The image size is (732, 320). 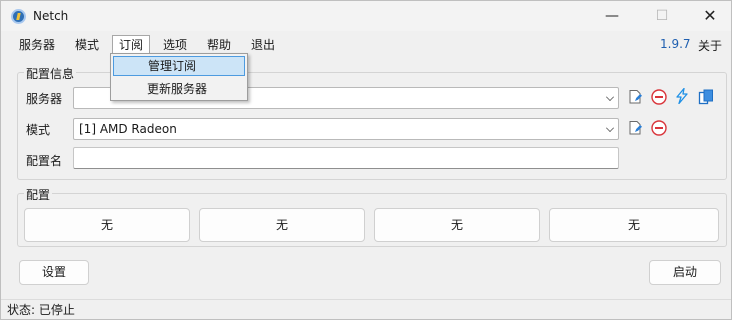 What do you see at coordinates (219, 45) in the screenshot?
I see `menu-help: 帮助` at bounding box center [219, 45].